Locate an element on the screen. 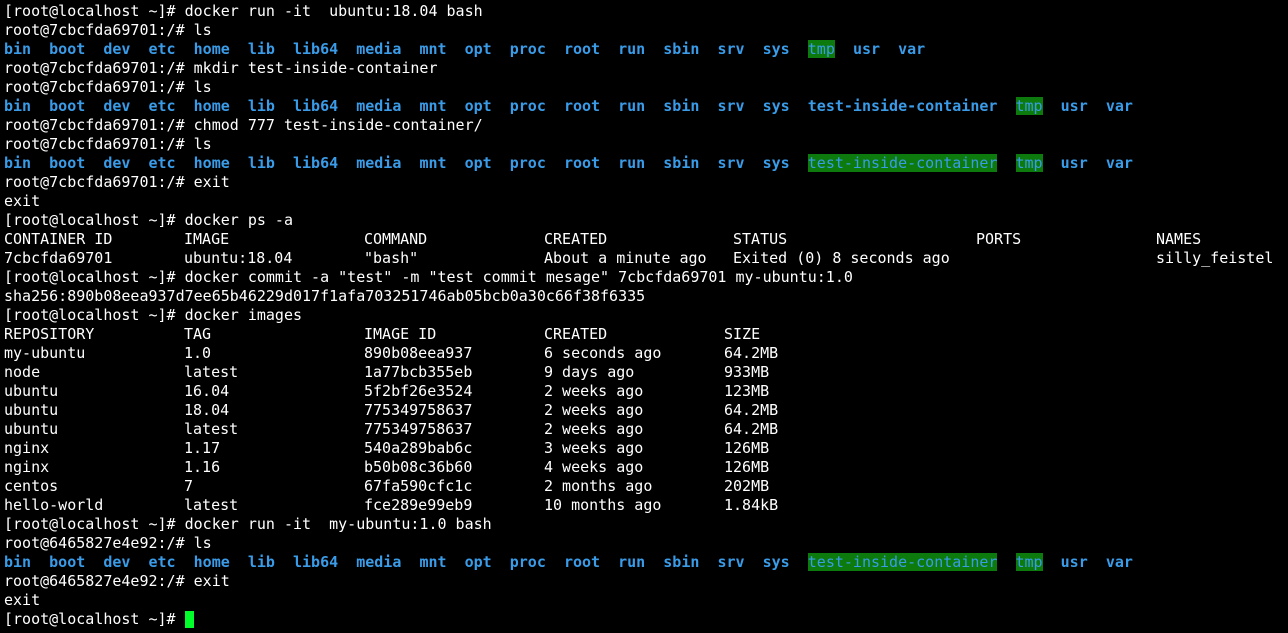 This screenshot has height=633, width=1288. terminal-line: [root@localhost ~]# docker ps -a is located at coordinates (646, 220).